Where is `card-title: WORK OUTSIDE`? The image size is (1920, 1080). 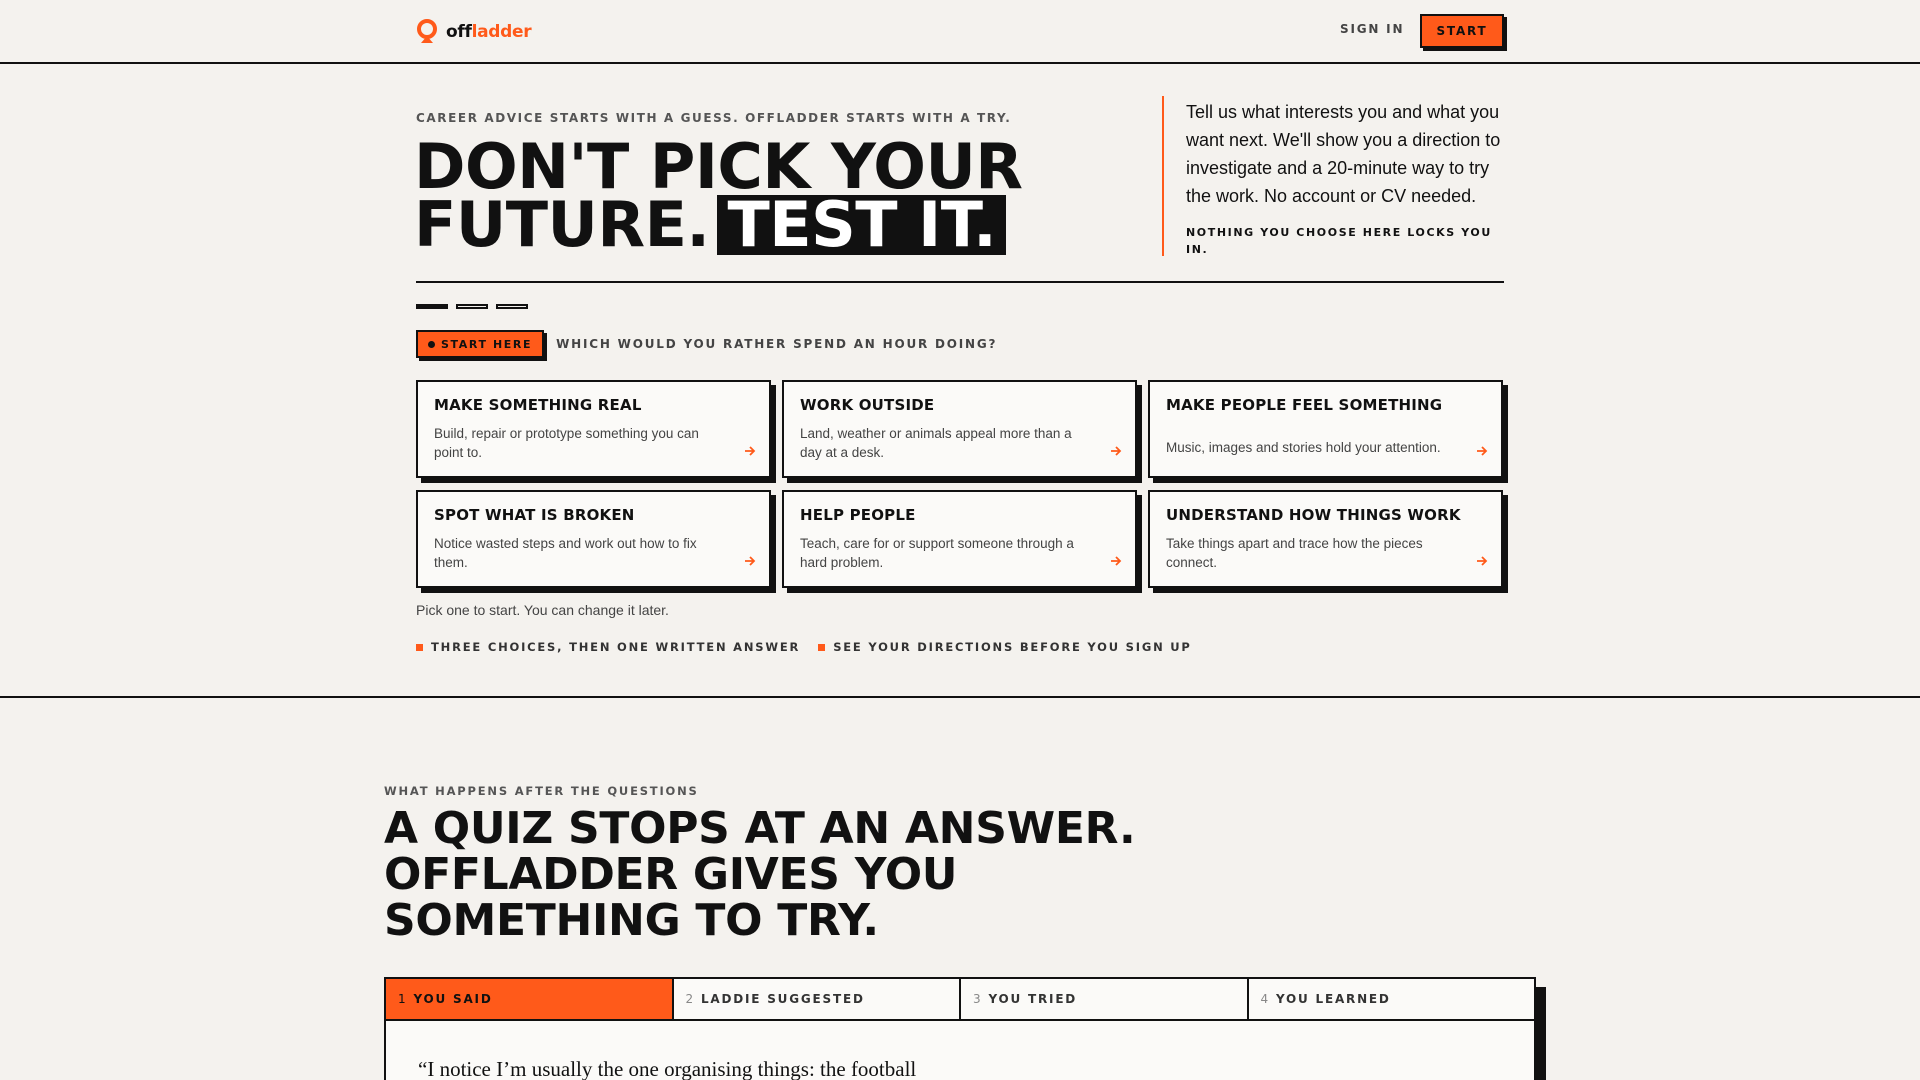 card-title: WORK OUTSIDE is located at coordinates (867, 405).